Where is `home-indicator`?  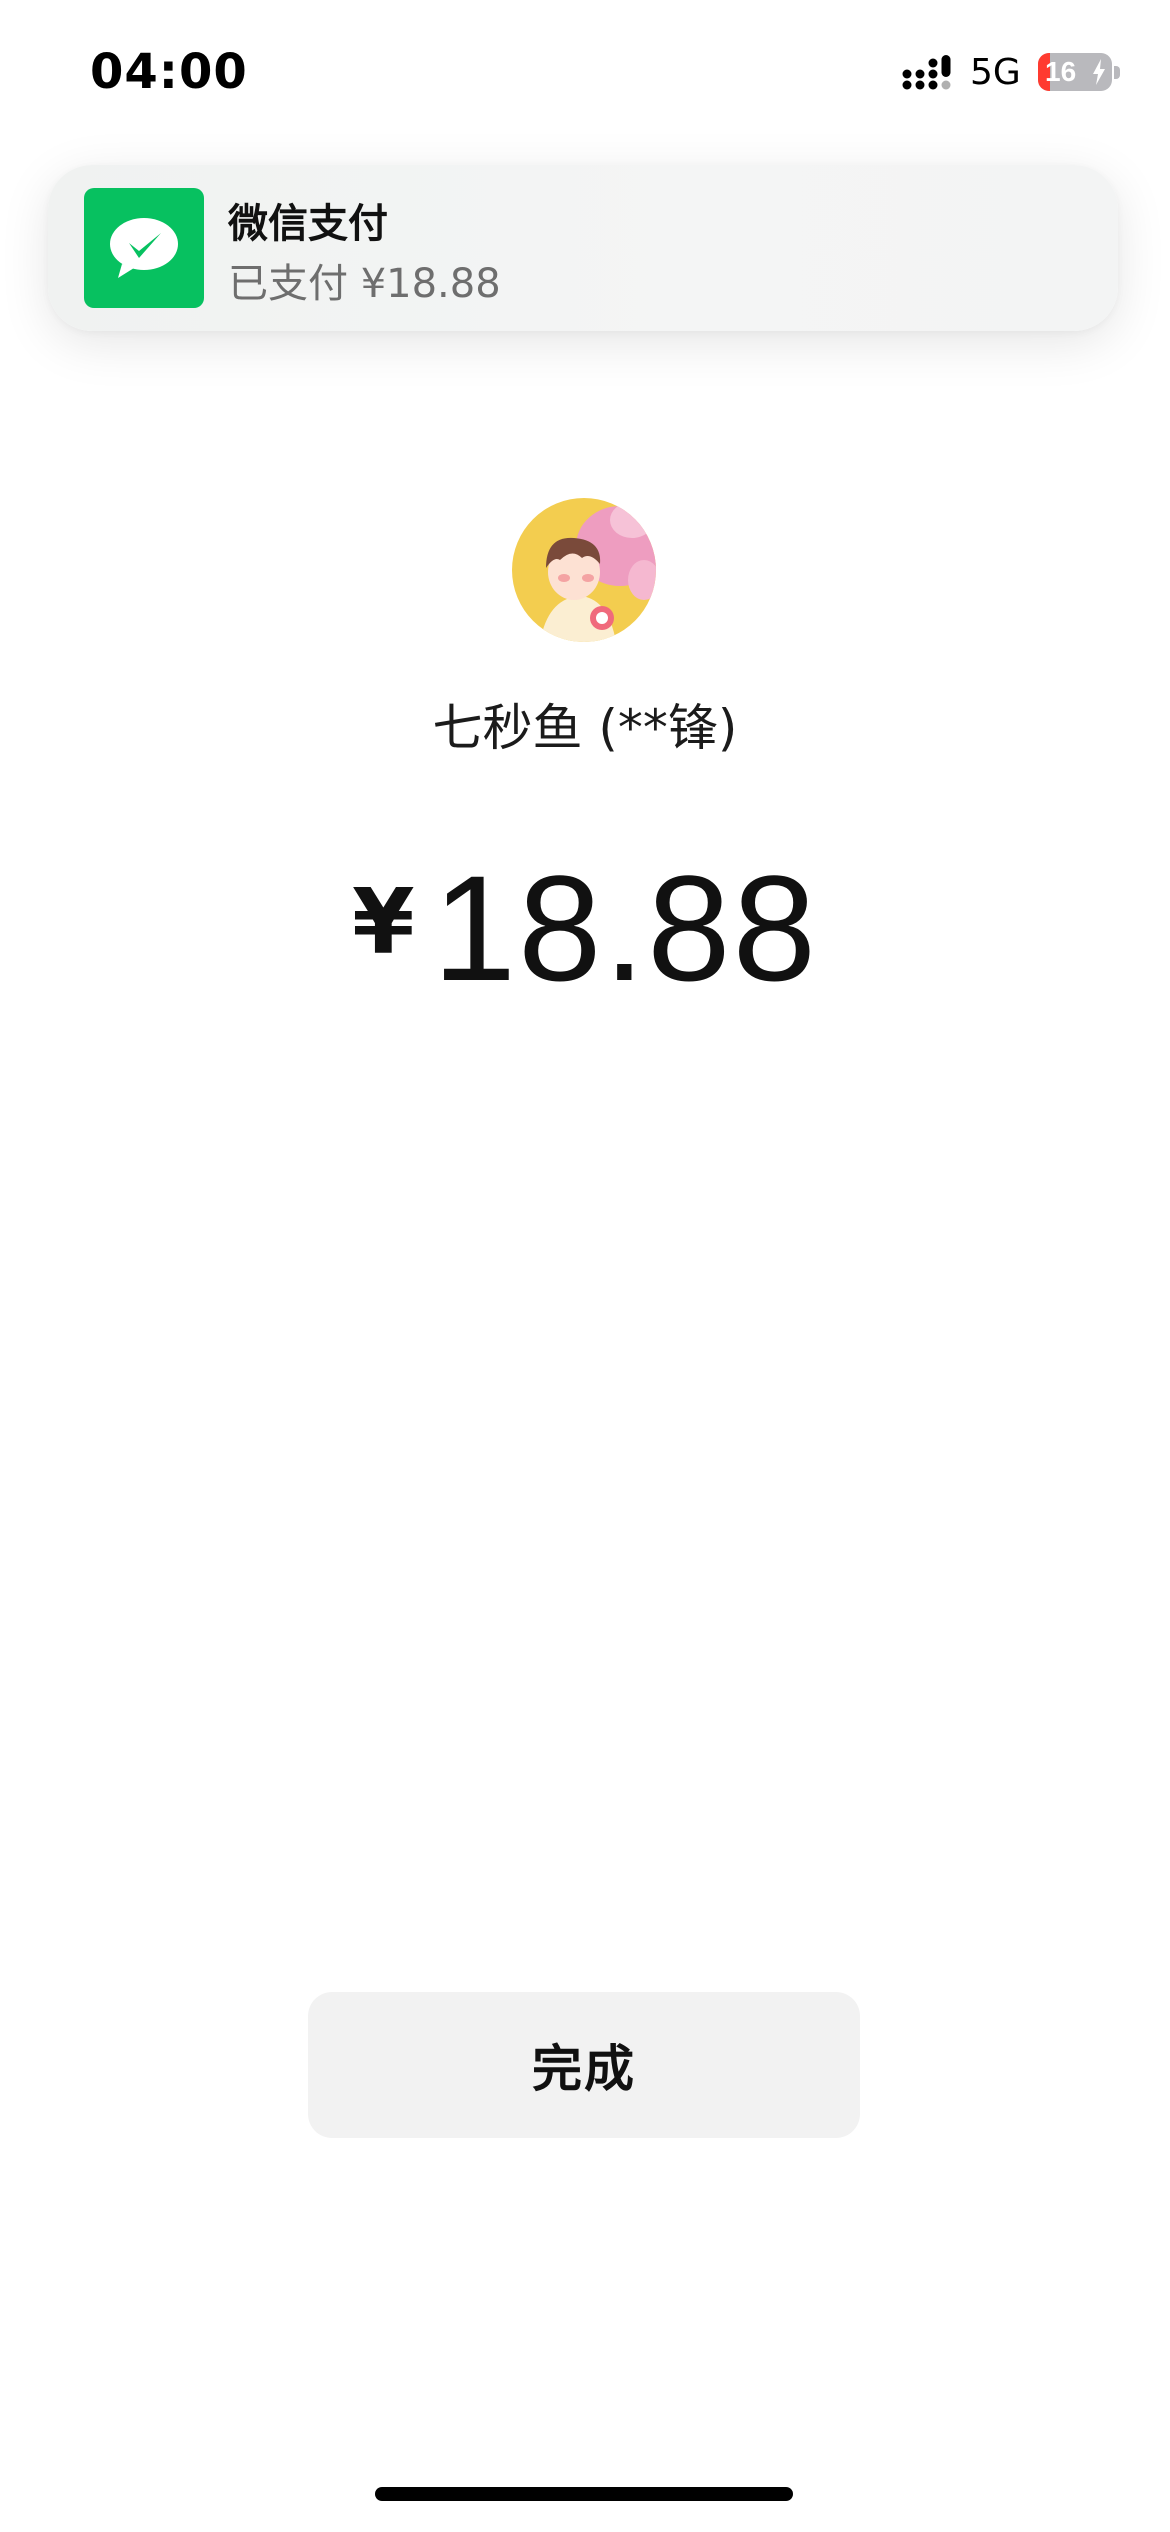
home-indicator is located at coordinates (584, 2494).